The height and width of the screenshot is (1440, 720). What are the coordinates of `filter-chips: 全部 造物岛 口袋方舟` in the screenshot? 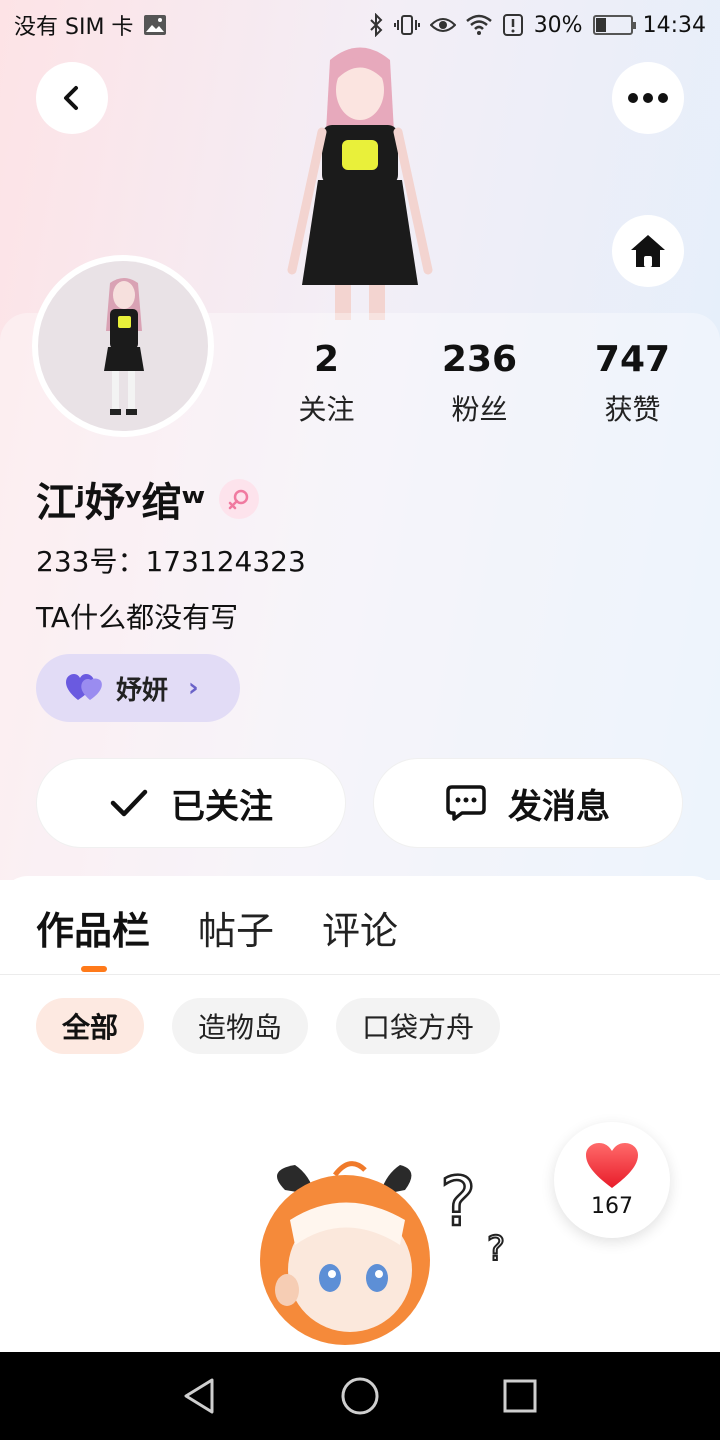 It's located at (268, 1026).